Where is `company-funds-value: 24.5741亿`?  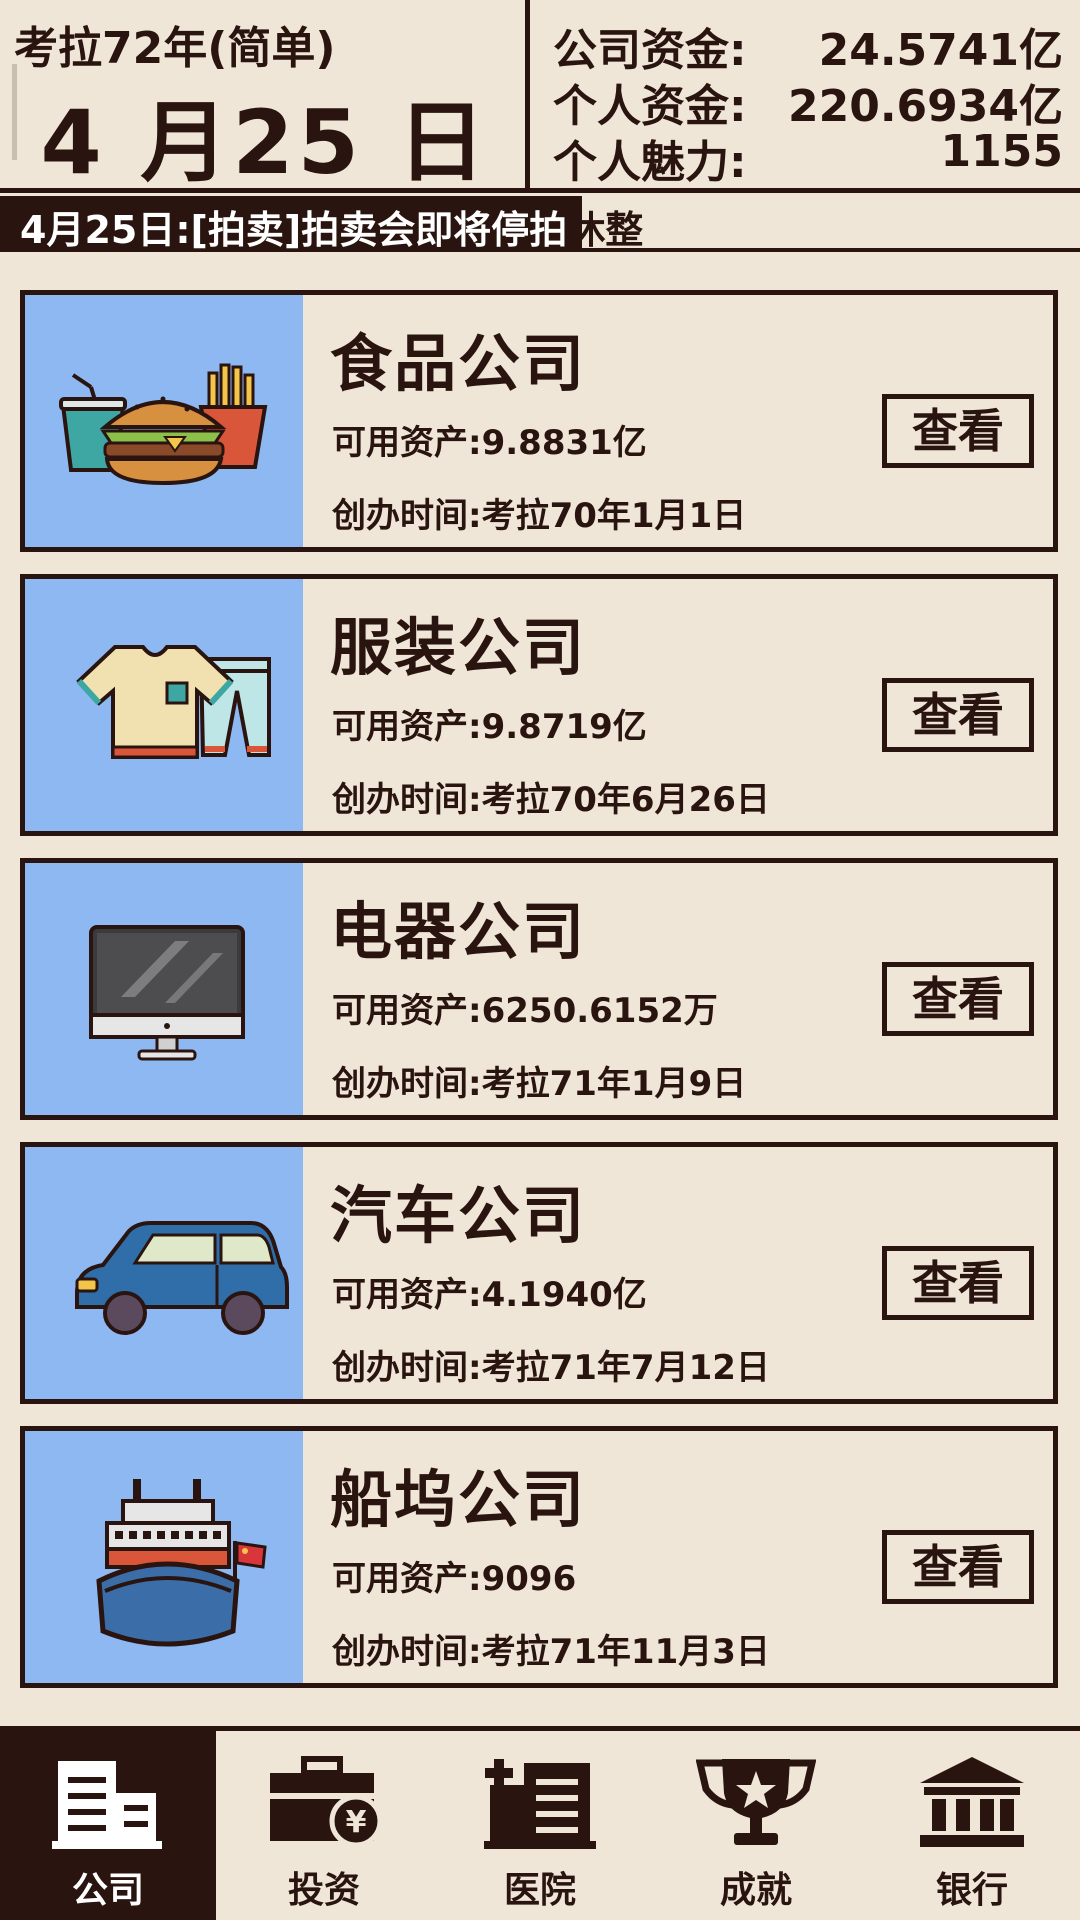
company-funds-value: 24.5741亿 is located at coordinates (940, 50).